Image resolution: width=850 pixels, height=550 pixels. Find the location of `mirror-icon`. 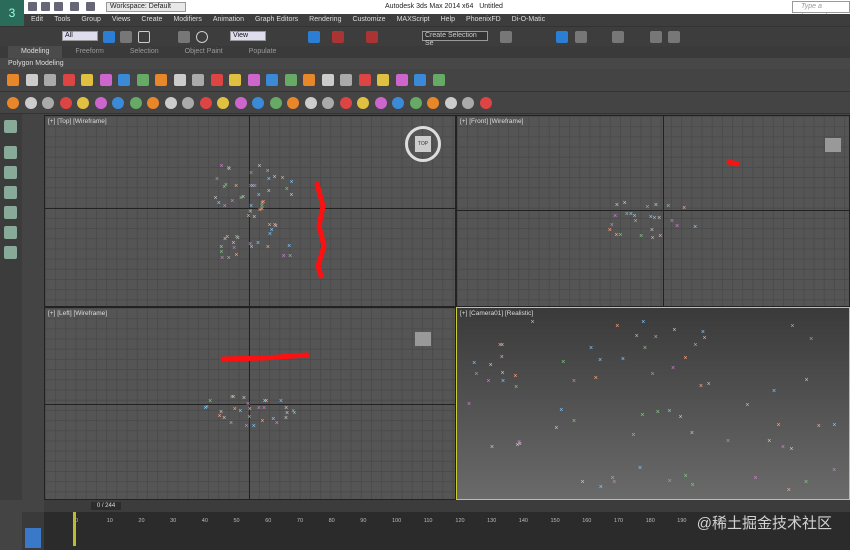

mirror-icon is located at coordinates (506, 37).